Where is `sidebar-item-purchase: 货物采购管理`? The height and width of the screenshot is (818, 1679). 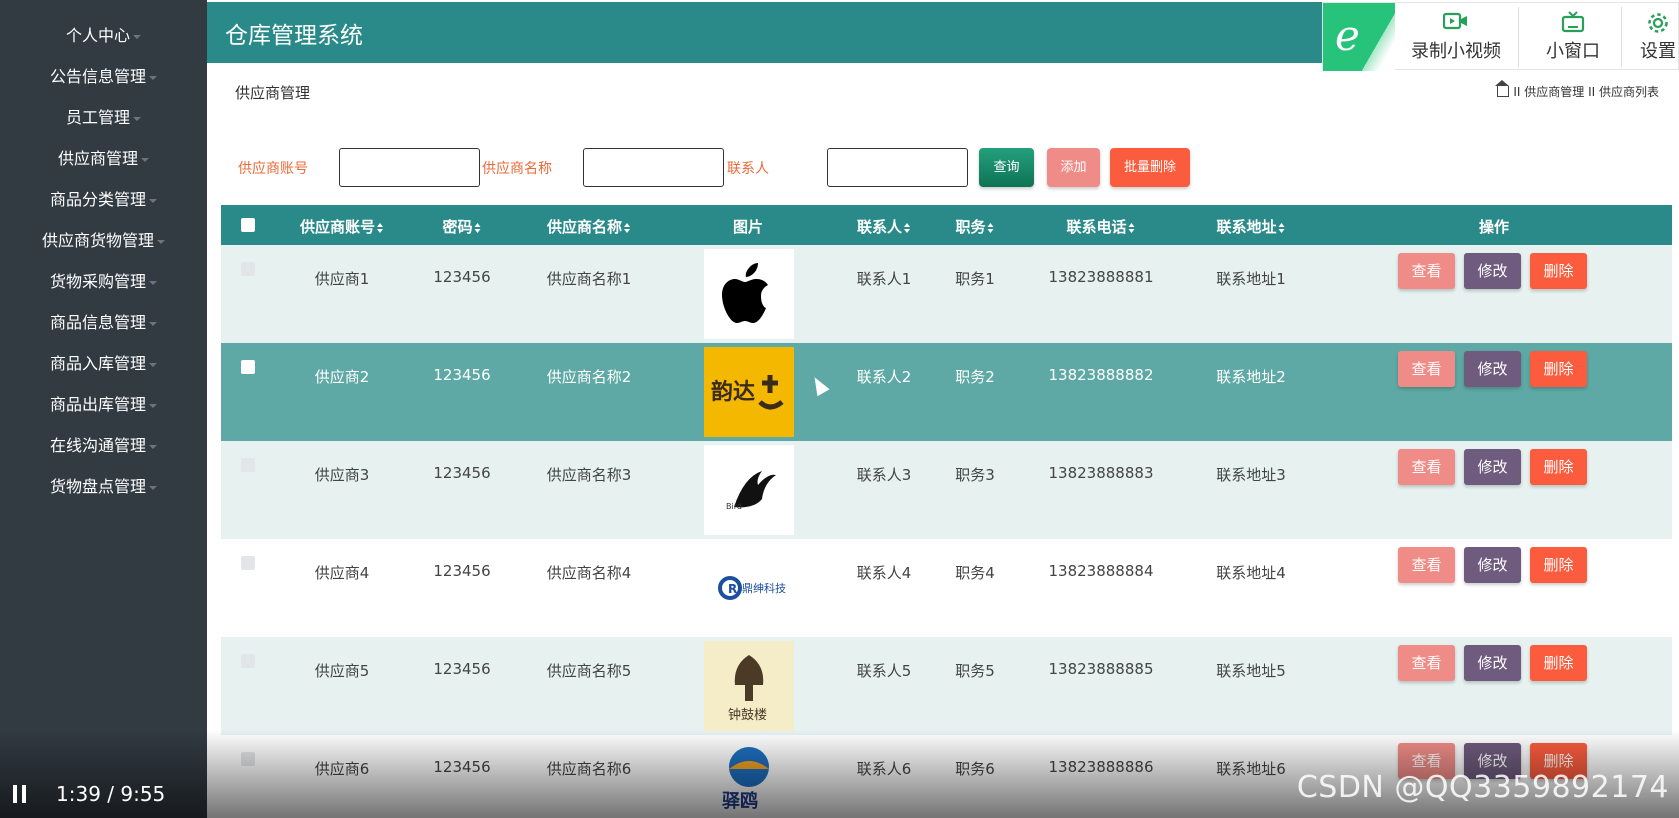 sidebar-item-purchase: 货物采购管理 is located at coordinates (103, 281).